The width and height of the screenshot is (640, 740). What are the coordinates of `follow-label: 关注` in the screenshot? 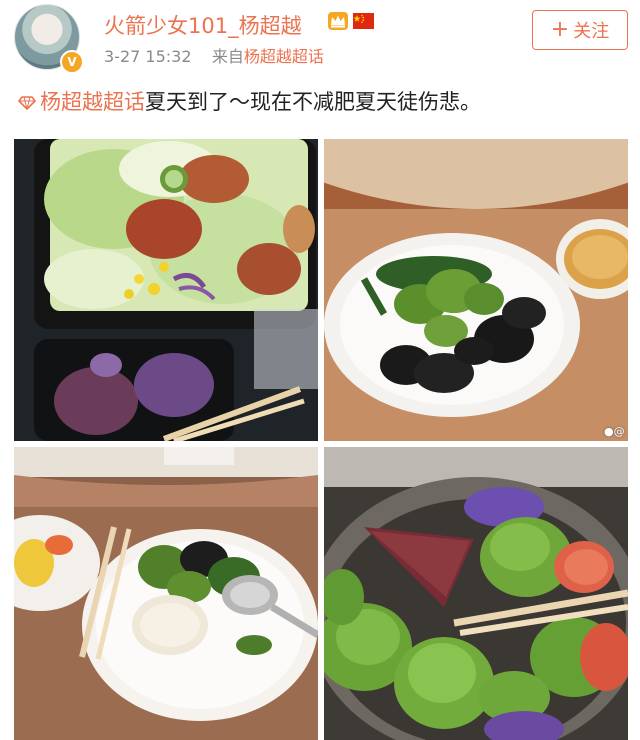 It's located at (591, 31).